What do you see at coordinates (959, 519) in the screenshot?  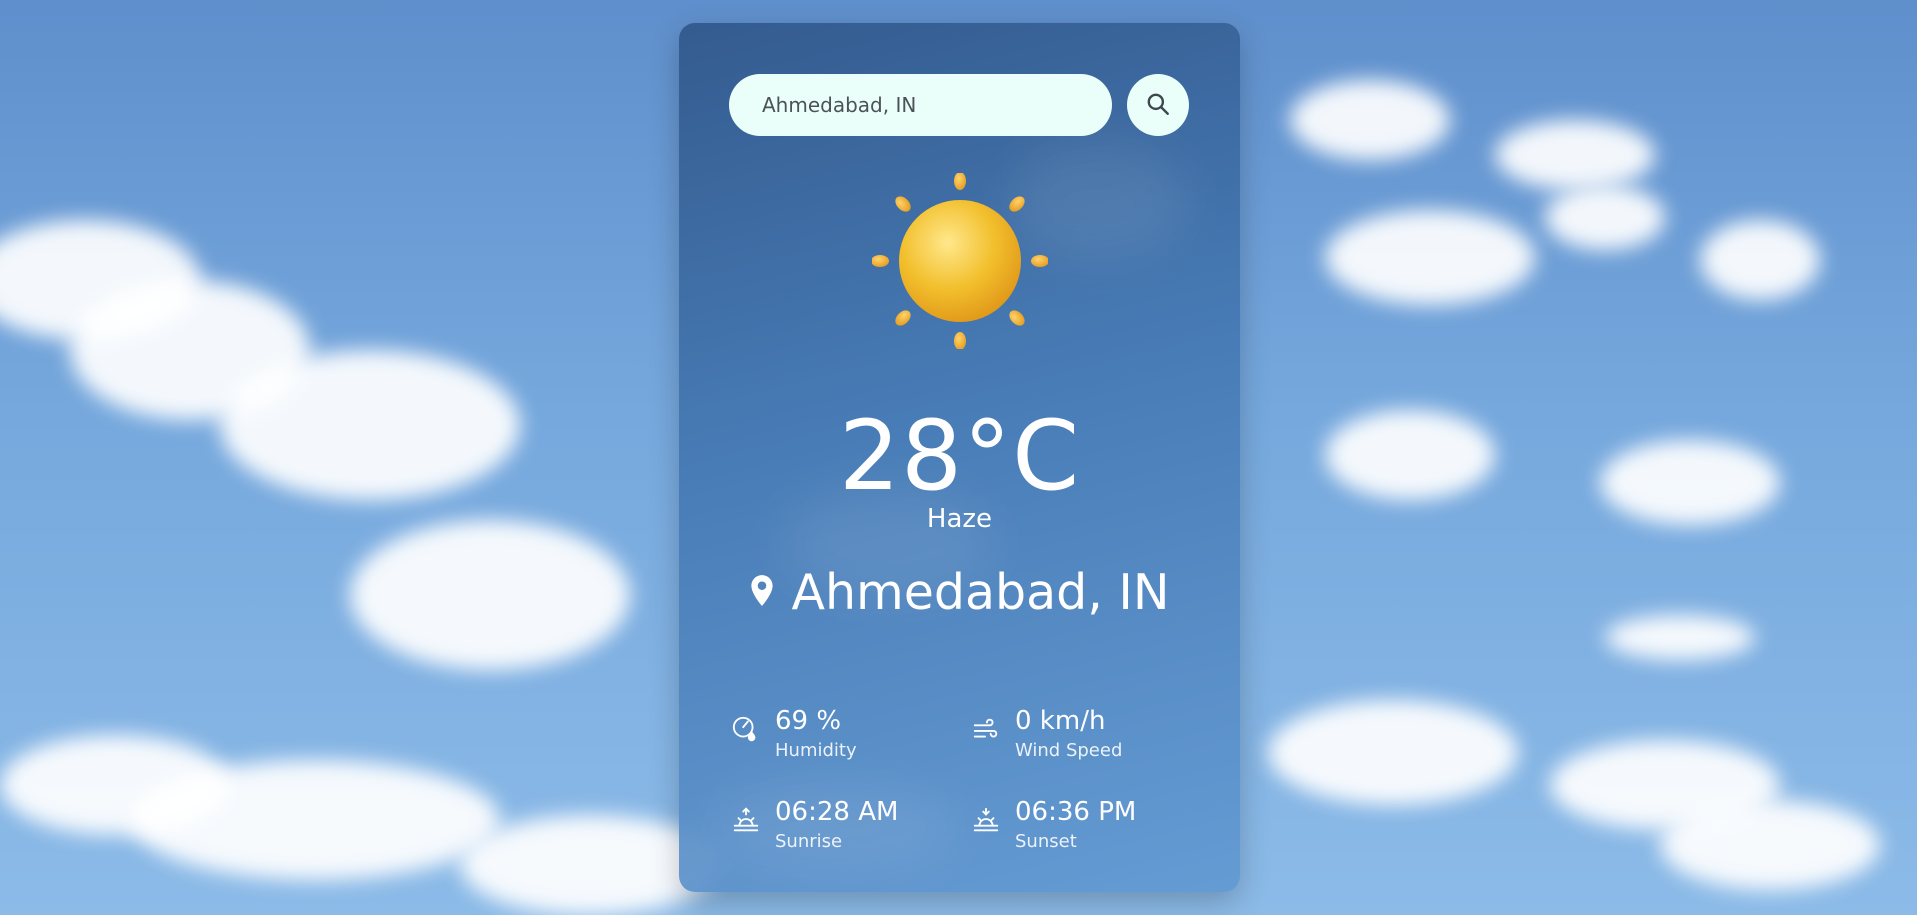 I see `condition-text: Haze` at bounding box center [959, 519].